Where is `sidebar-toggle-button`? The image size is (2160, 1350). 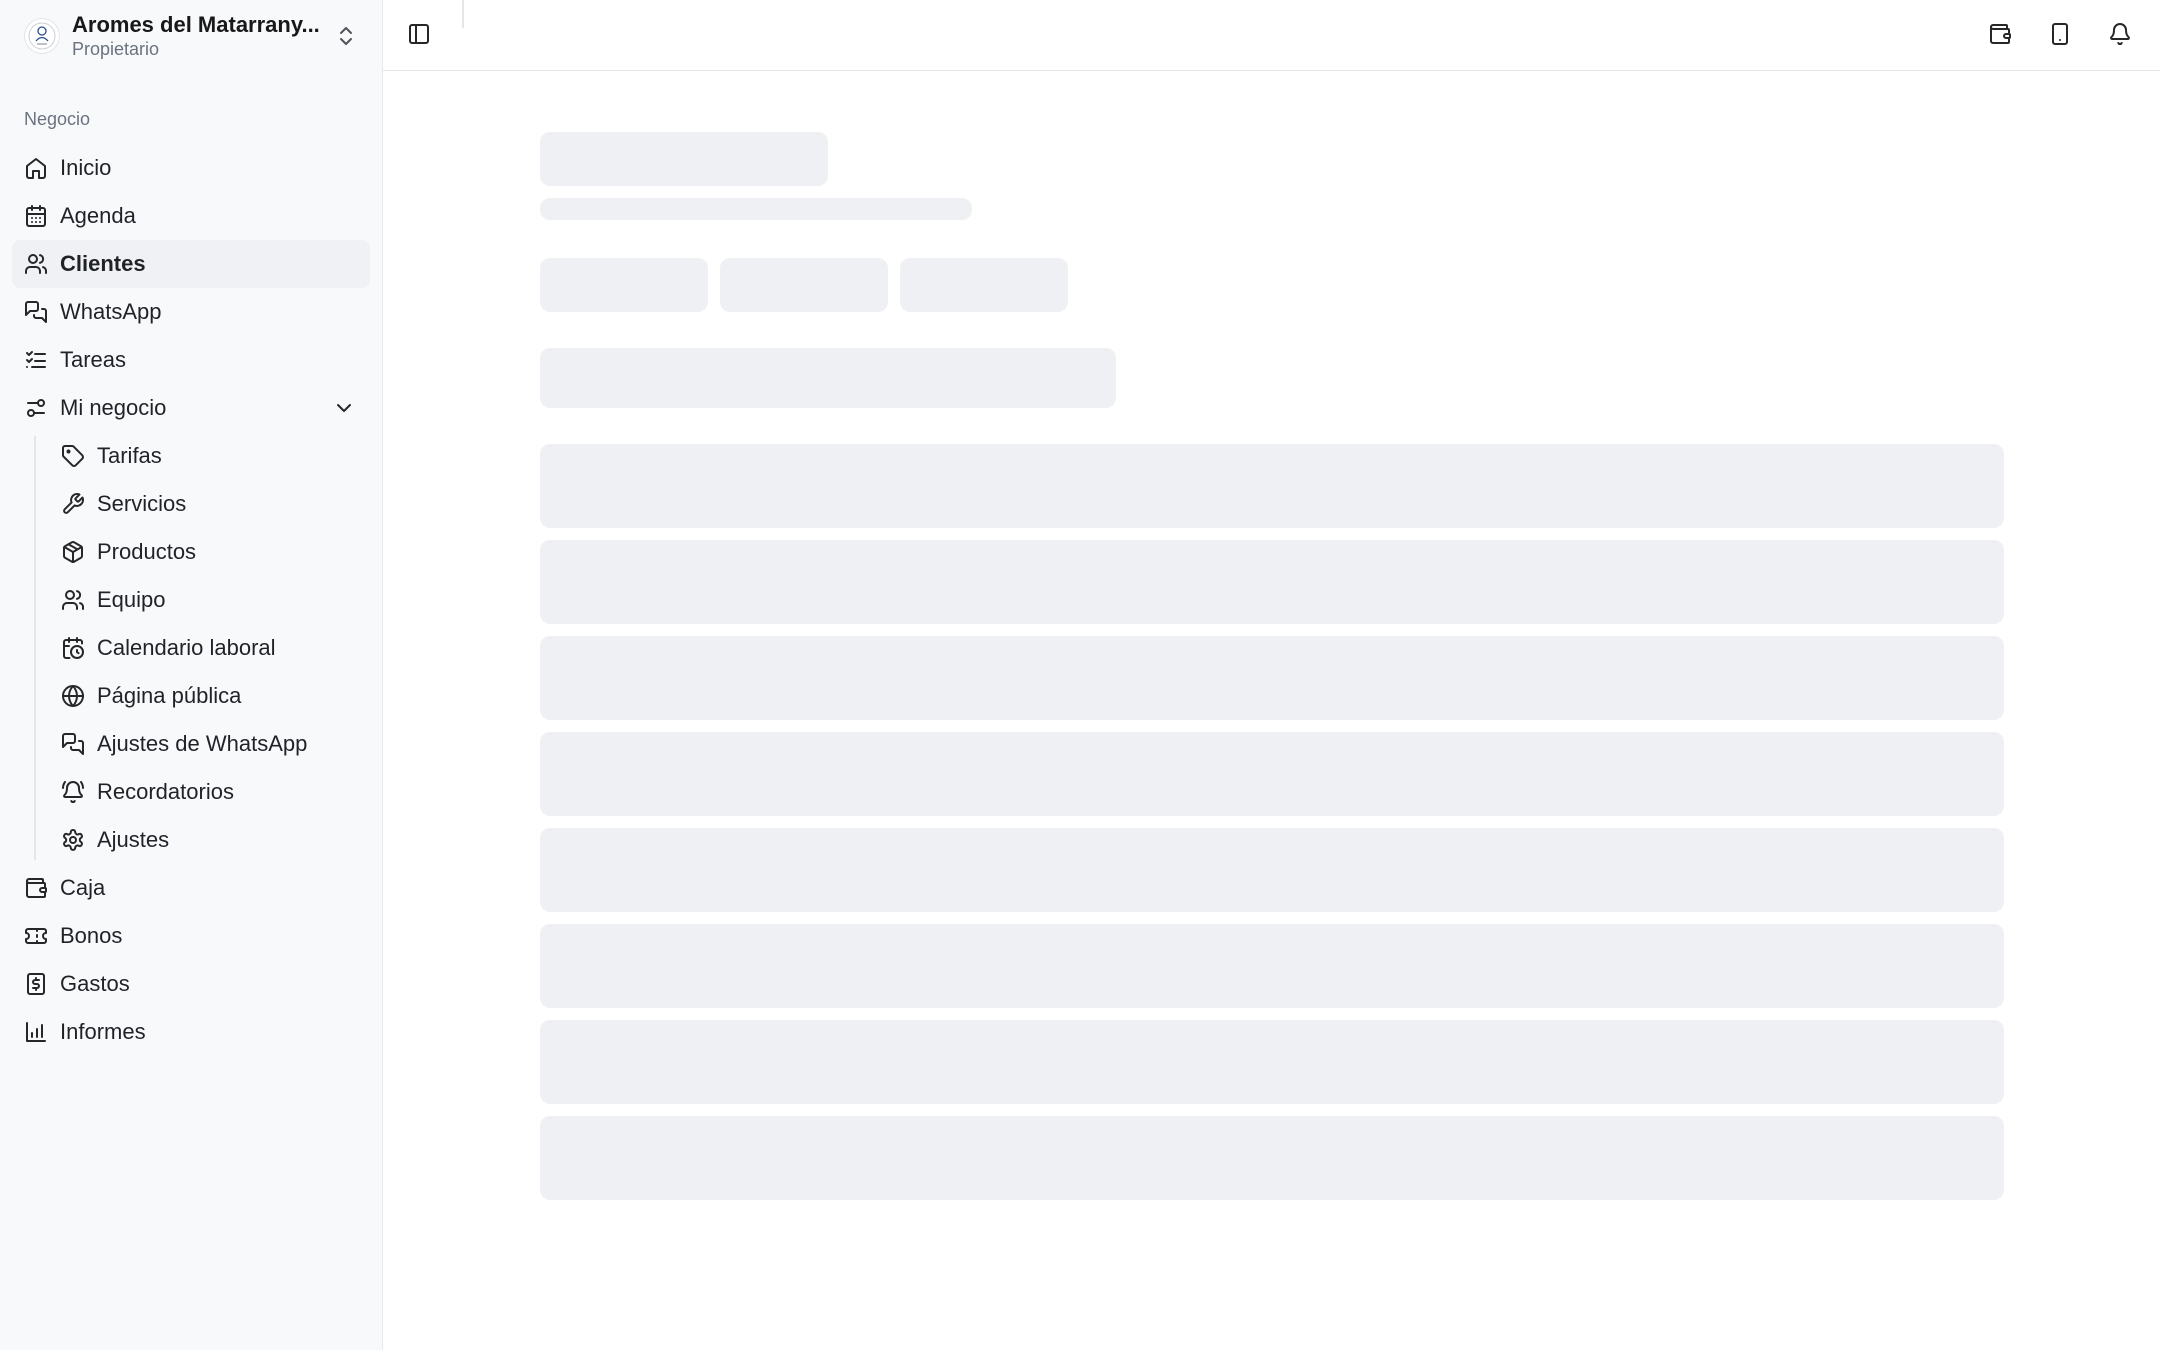
sidebar-toggle-button is located at coordinates (419, 36).